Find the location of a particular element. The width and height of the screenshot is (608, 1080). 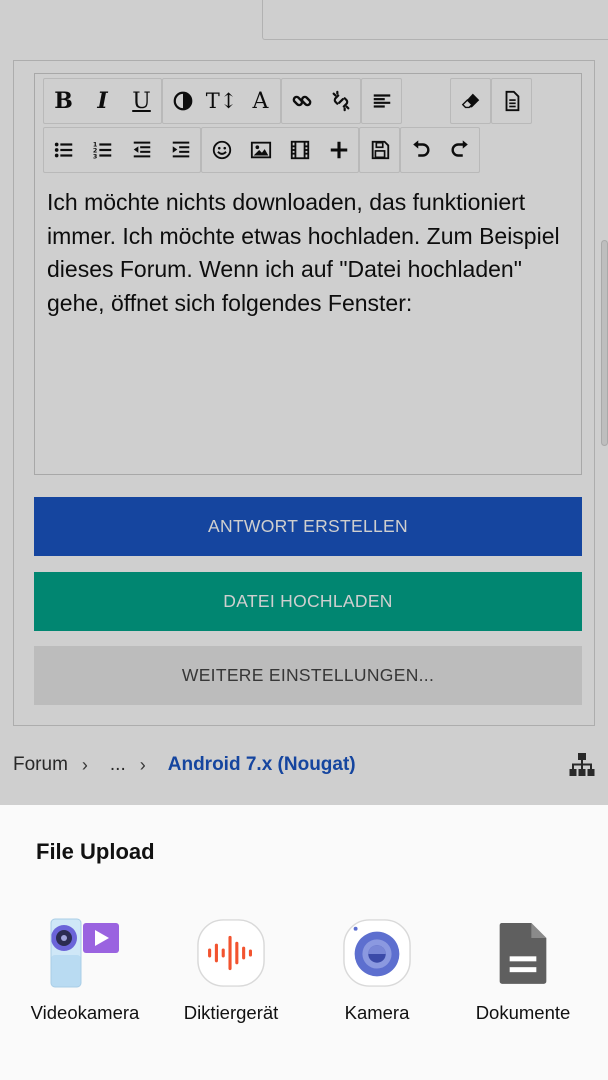

app-label: Kamera is located at coordinates (377, 1012).